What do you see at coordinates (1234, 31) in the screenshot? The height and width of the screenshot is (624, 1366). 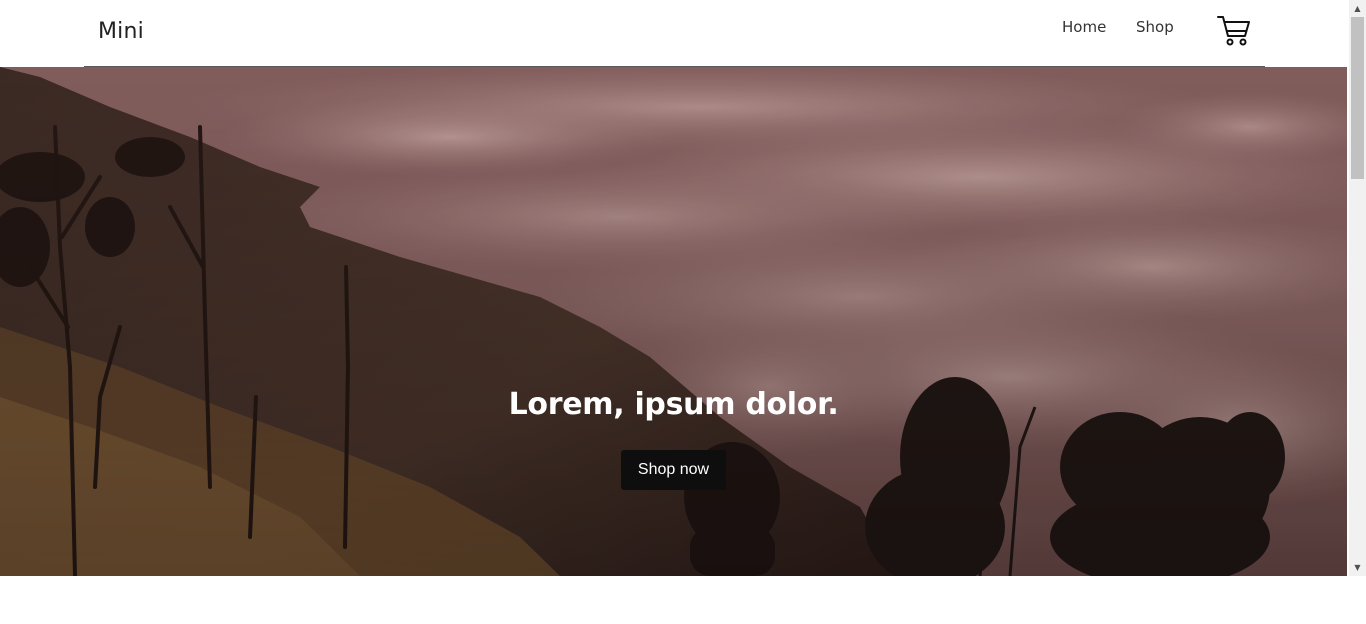 I see `shopping-cart-icon` at bounding box center [1234, 31].